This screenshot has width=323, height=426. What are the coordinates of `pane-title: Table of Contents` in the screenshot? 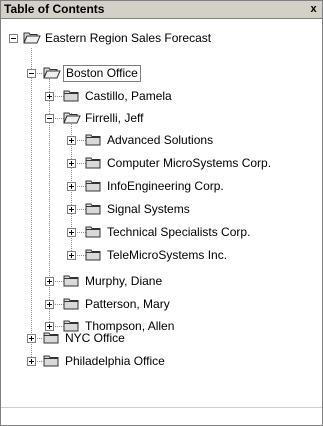 It's located at (54, 9).